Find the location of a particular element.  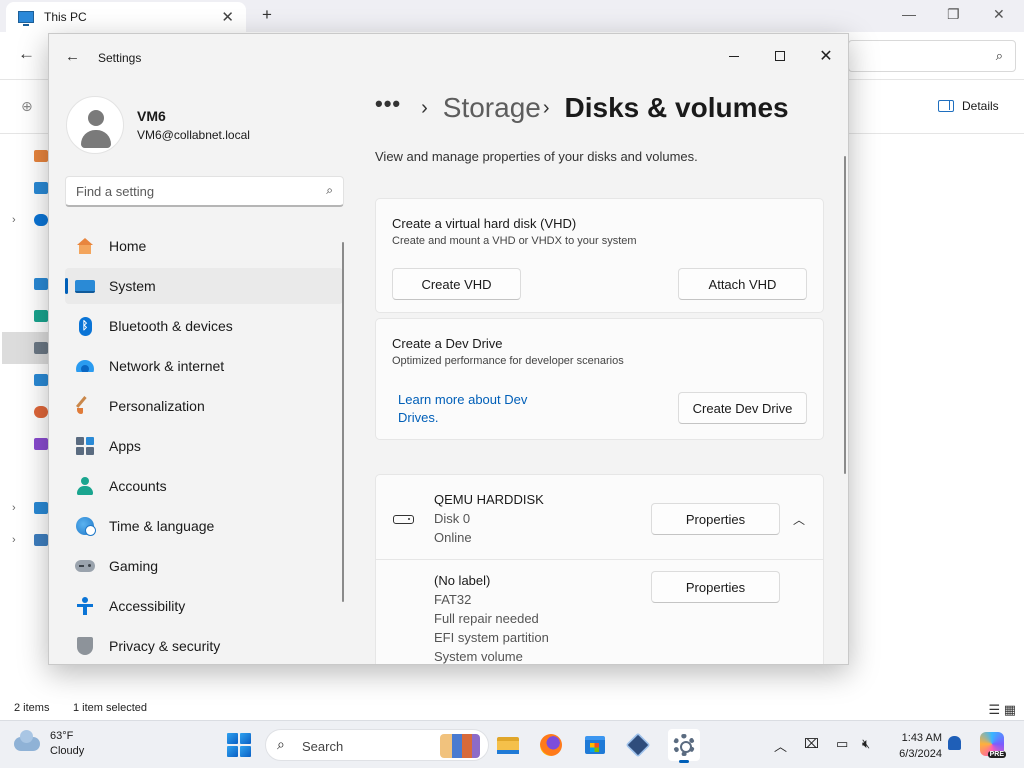

nav-item-network: Network & internet is located at coordinates (204, 366).